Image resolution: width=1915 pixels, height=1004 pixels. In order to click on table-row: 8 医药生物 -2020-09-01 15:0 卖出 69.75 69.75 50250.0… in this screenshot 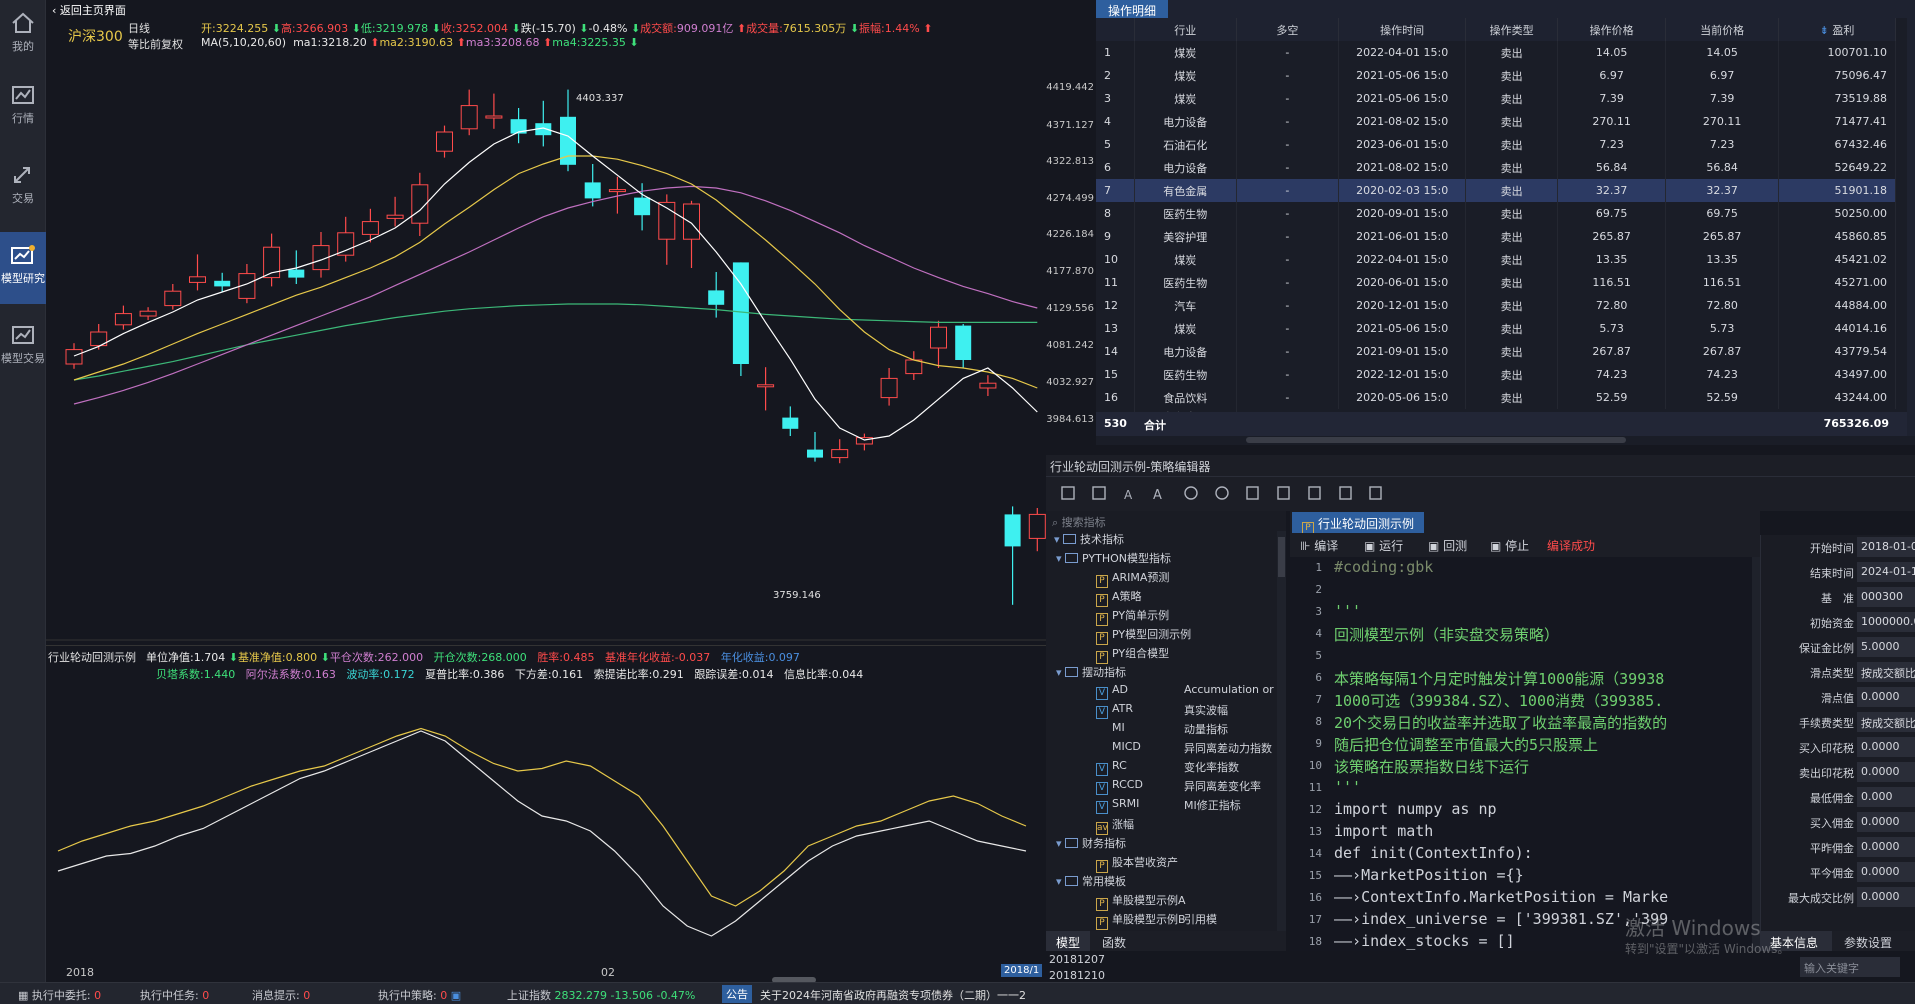, I will do `click(1496, 213)`.